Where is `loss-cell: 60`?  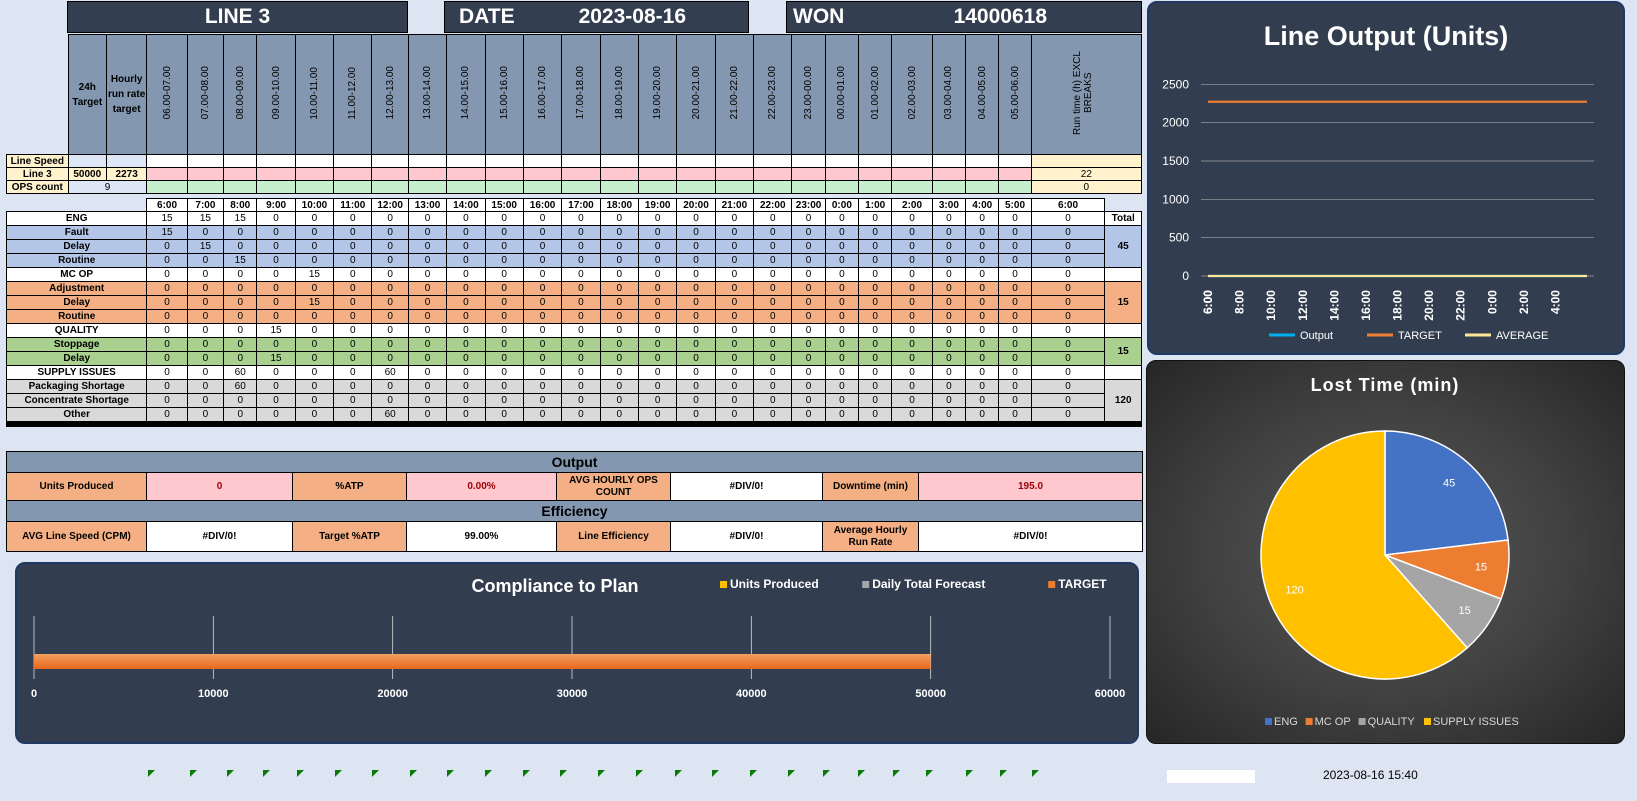
loss-cell: 60 is located at coordinates (390, 414).